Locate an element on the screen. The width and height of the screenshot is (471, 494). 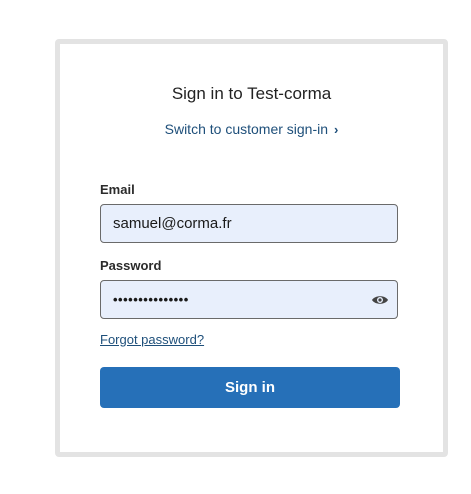
page-title: Sign in to Test-corma is located at coordinates (251, 93).